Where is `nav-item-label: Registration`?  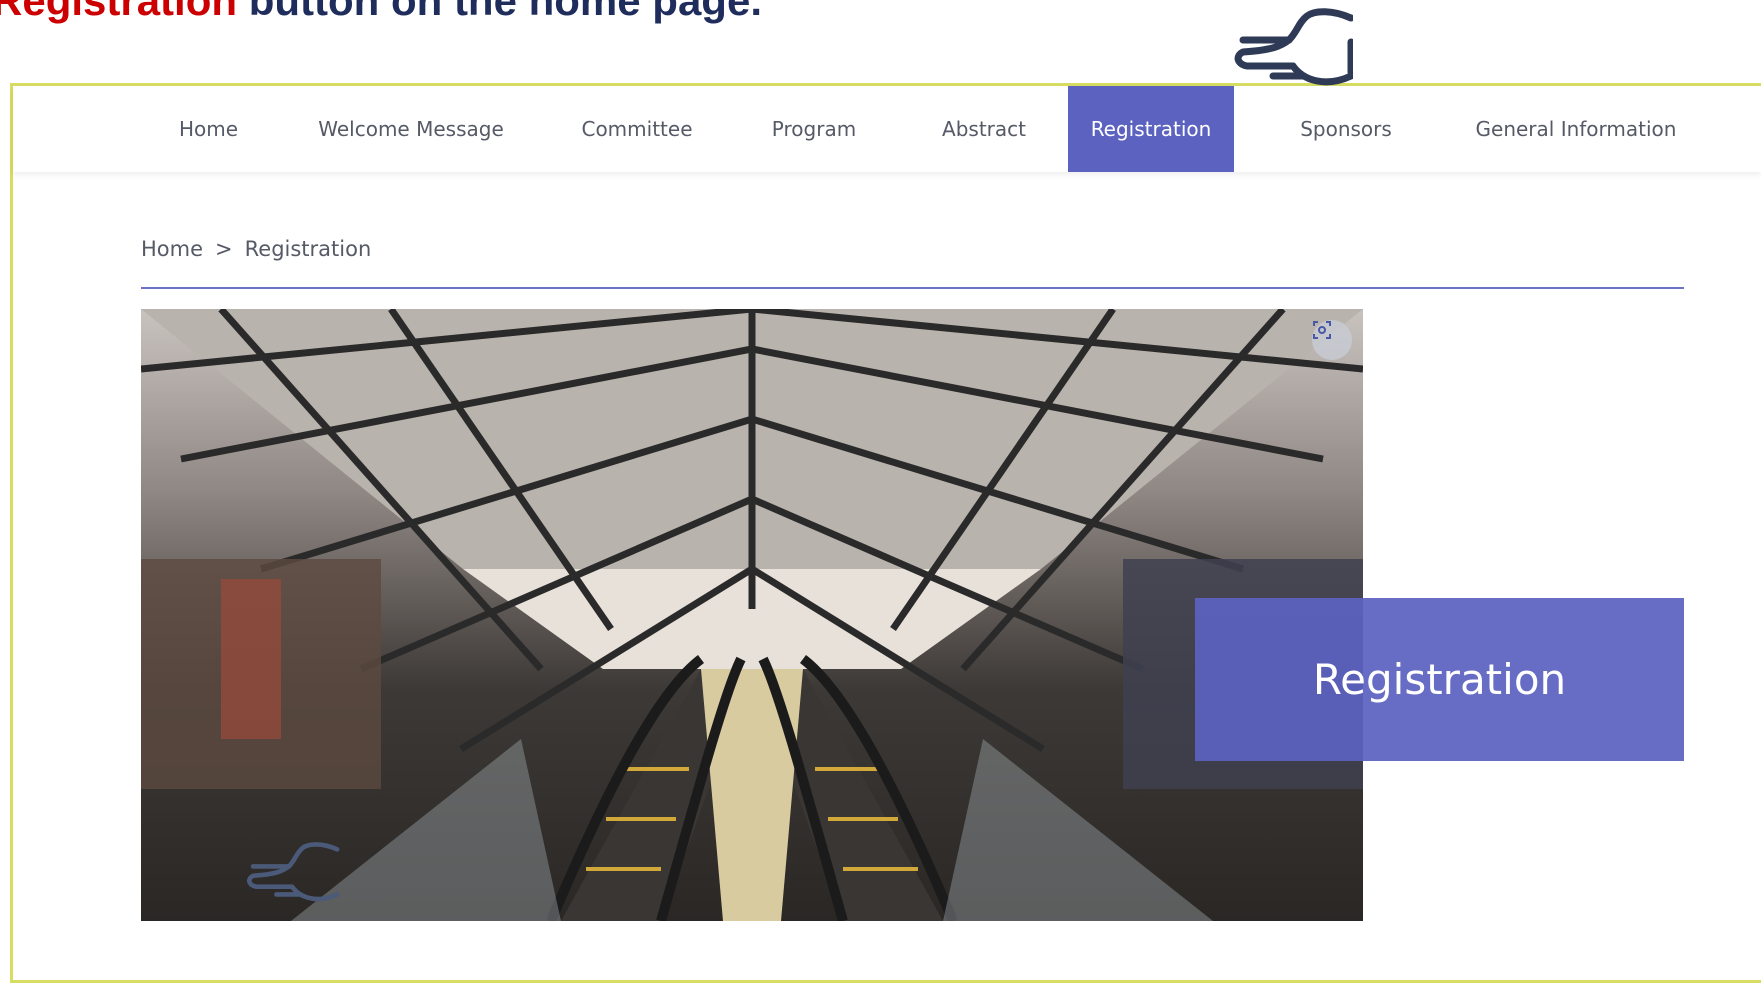 nav-item-label: Registration is located at coordinates (1151, 129).